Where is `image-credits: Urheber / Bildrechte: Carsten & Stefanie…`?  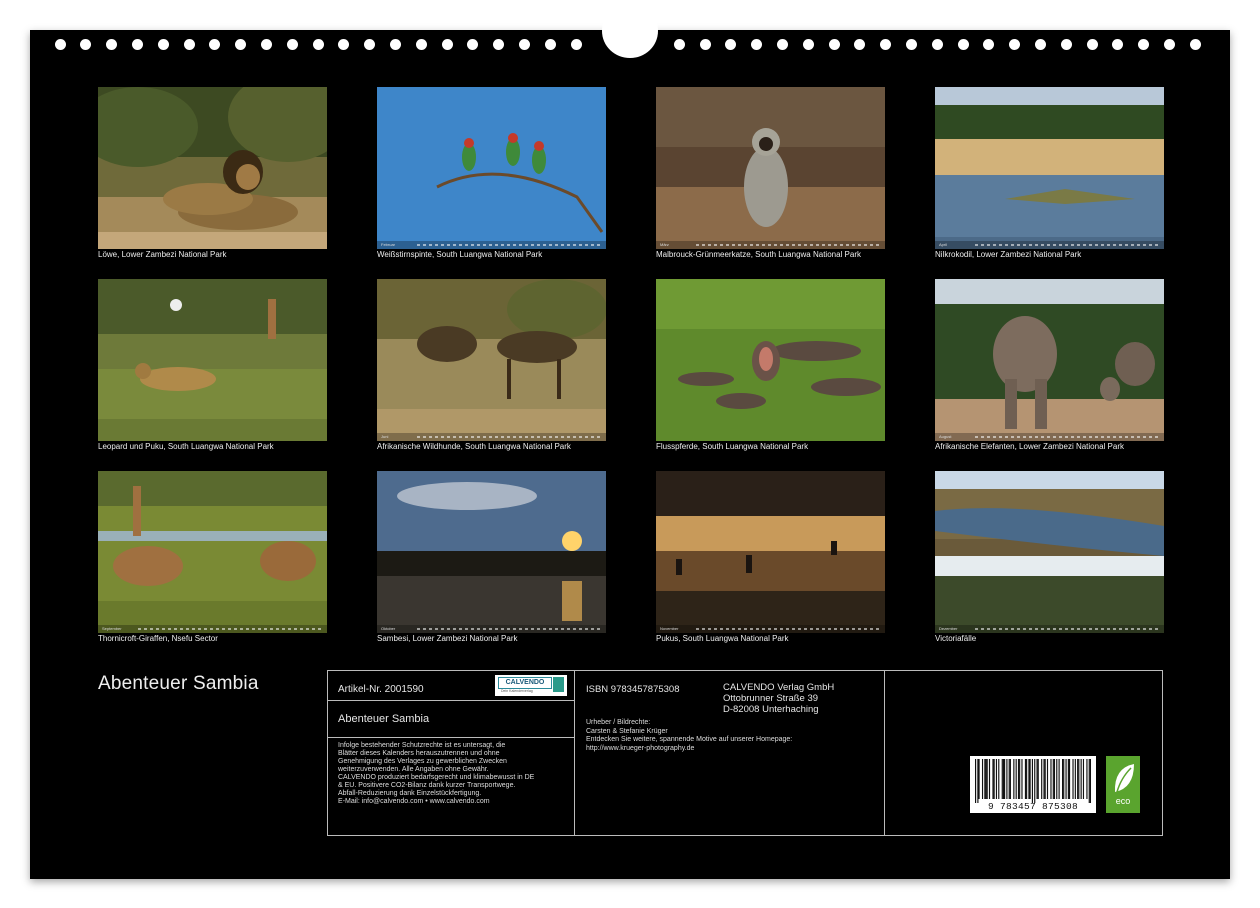 image-credits: Urheber / Bildrechte: Carsten & Stefanie… is located at coordinates (689, 735).